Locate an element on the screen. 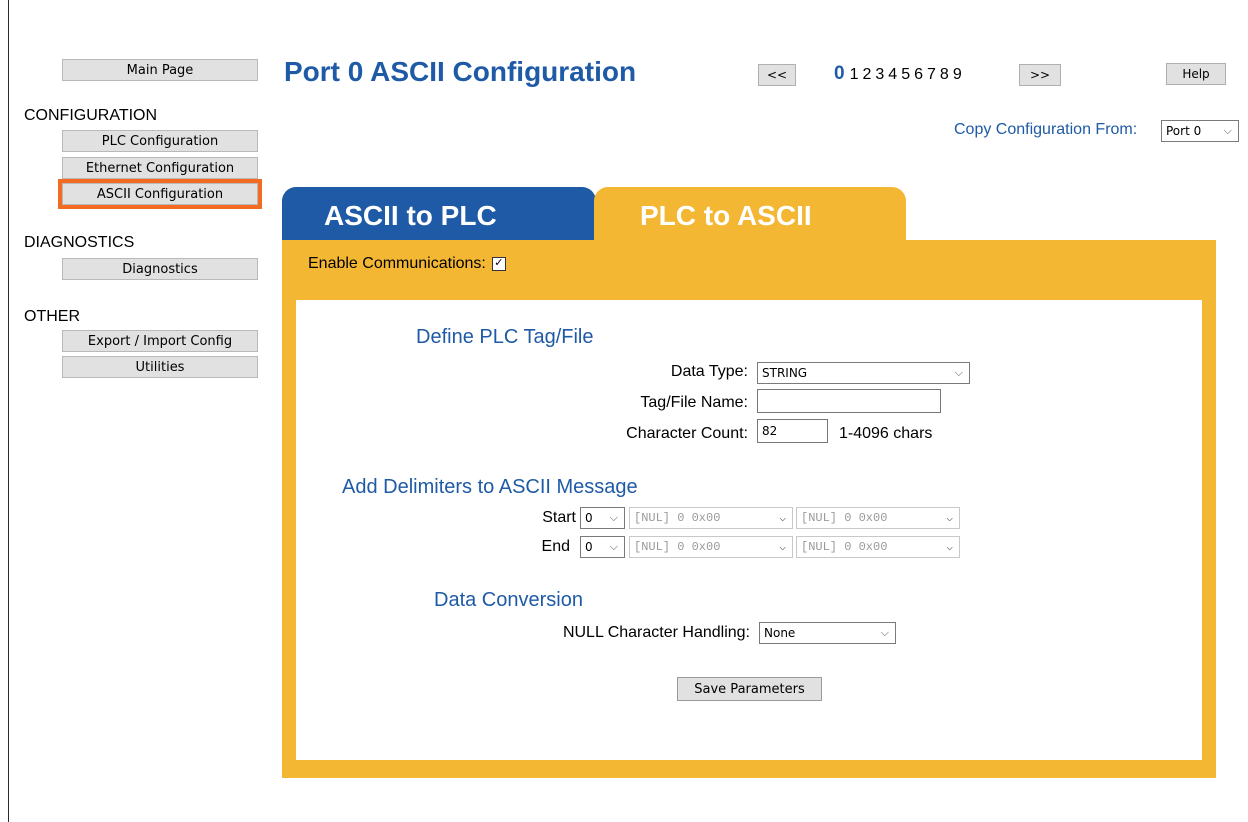 The width and height of the screenshot is (1248, 822). sidebar-item-ascii-configuration: ASCII Configuration is located at coordinates (160, 194).